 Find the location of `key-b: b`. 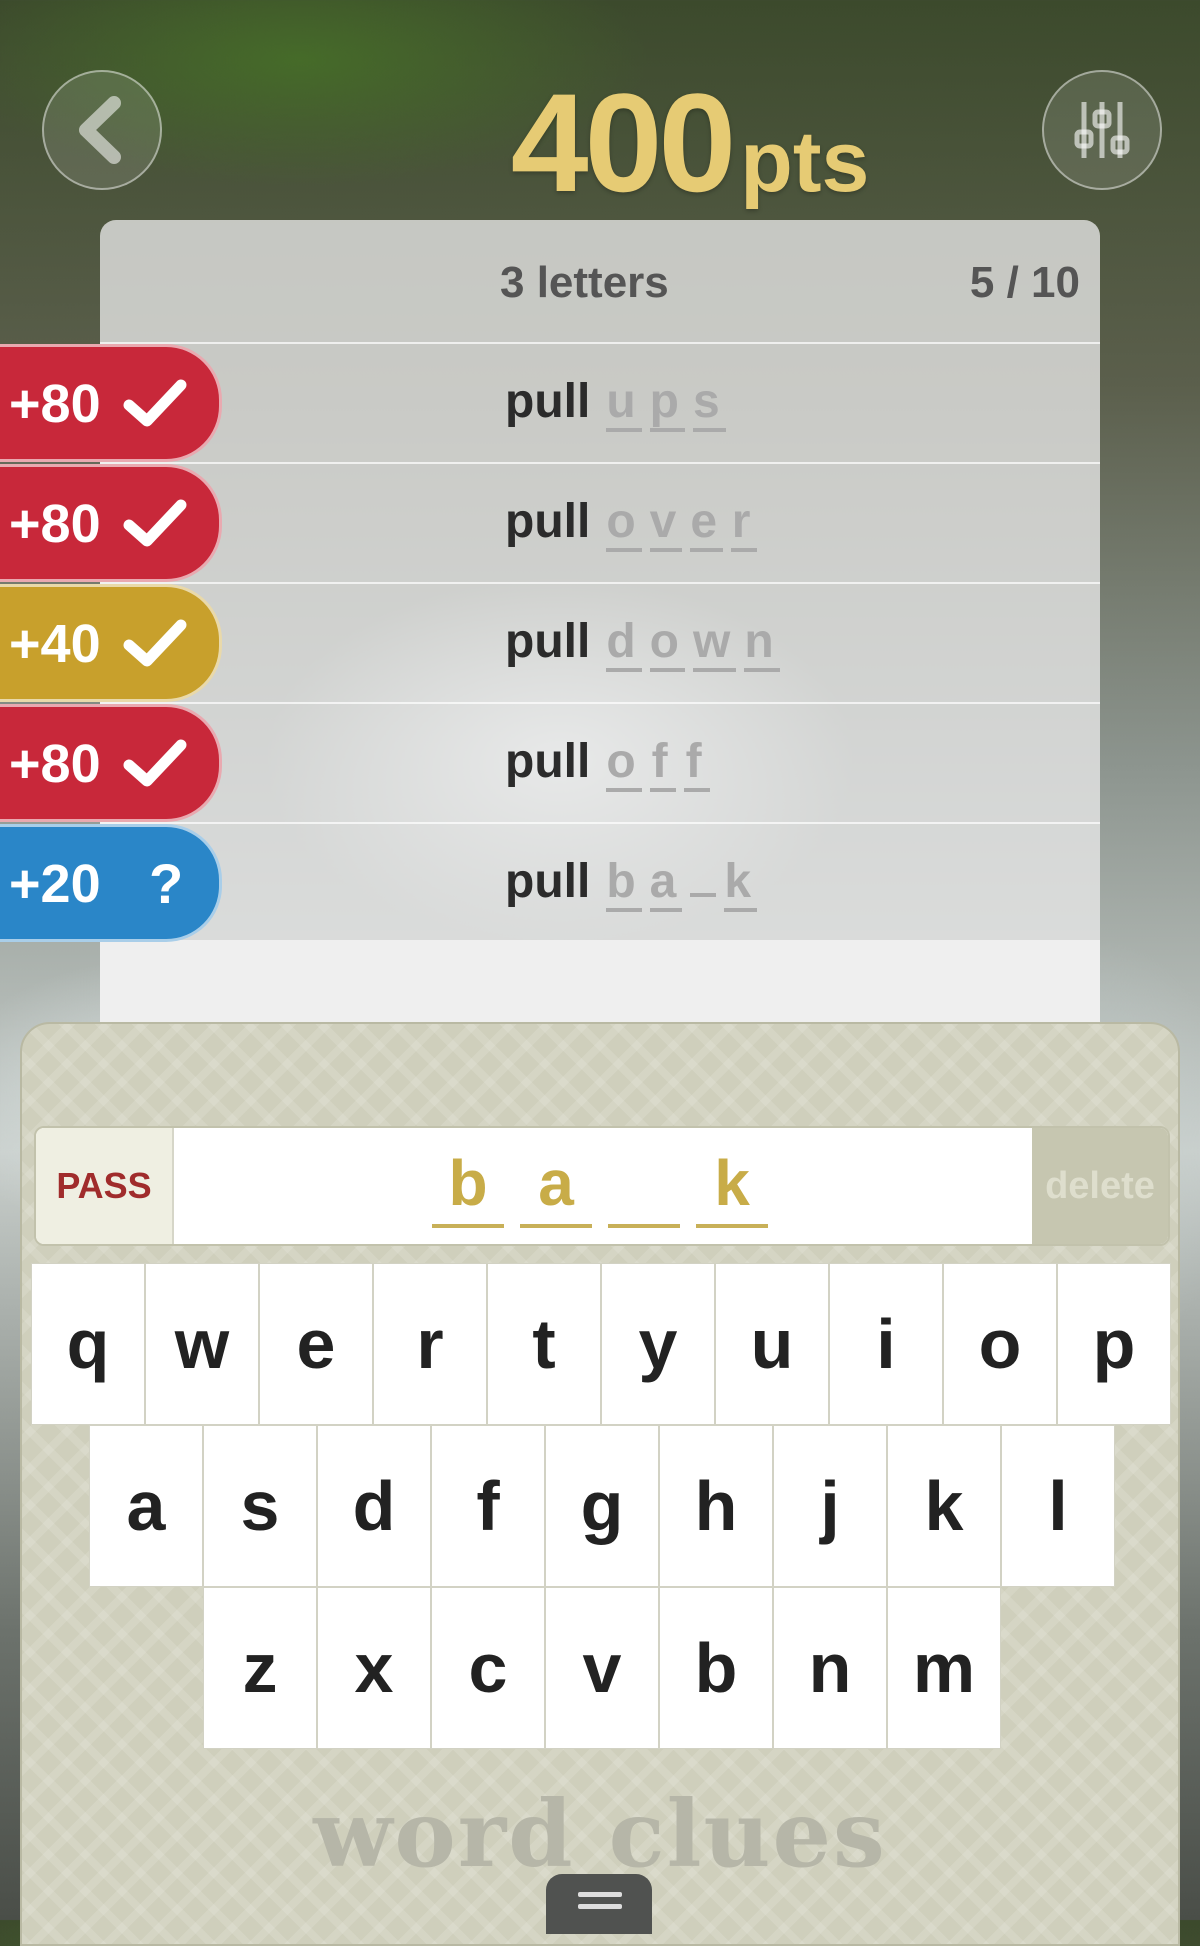

key-b: b is located at coordinates (716, 1668).